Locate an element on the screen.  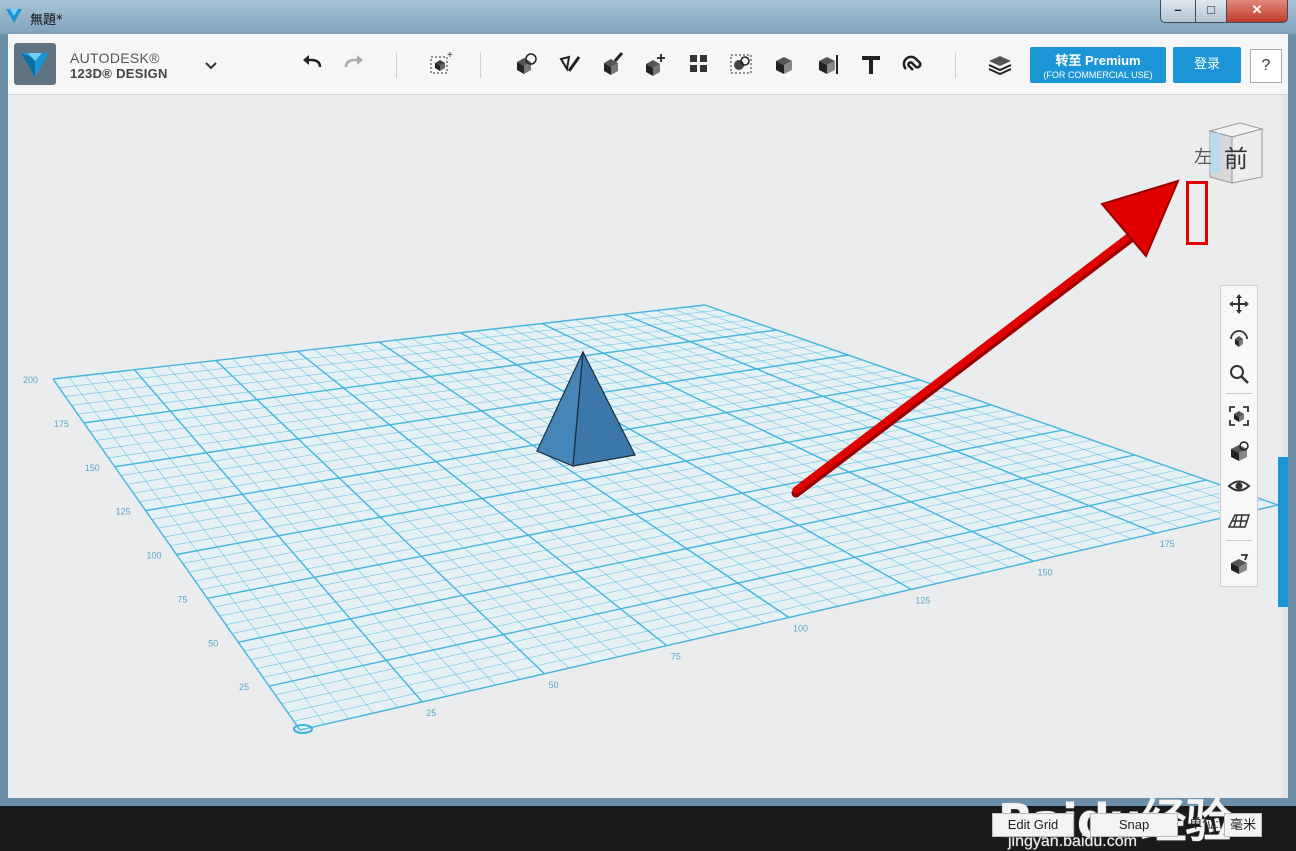
units-dropdown: 毫米 is located at coordinates (1243, 825).